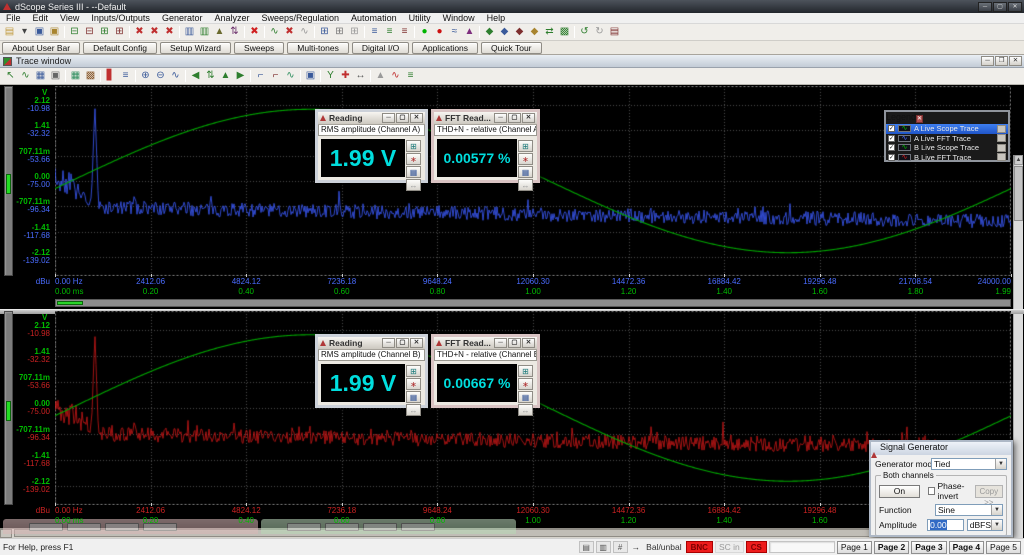 The image size is (1024, 555). Describe the element at coordinates (139, 32) in the screenshot. I see `delete-config-1-icon: ✖` at that location.